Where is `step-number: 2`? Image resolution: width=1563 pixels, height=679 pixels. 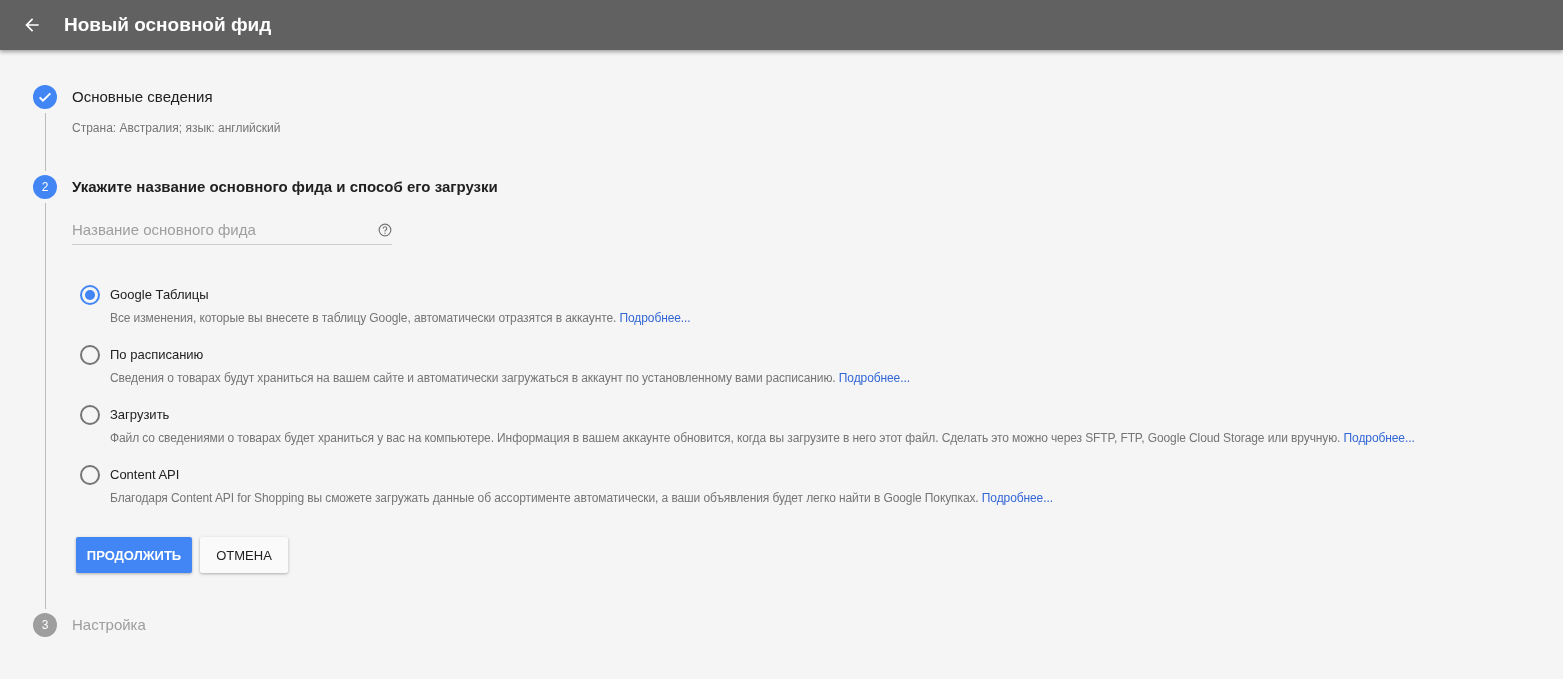
step-number: 2 is located at coordinates (45, 187).